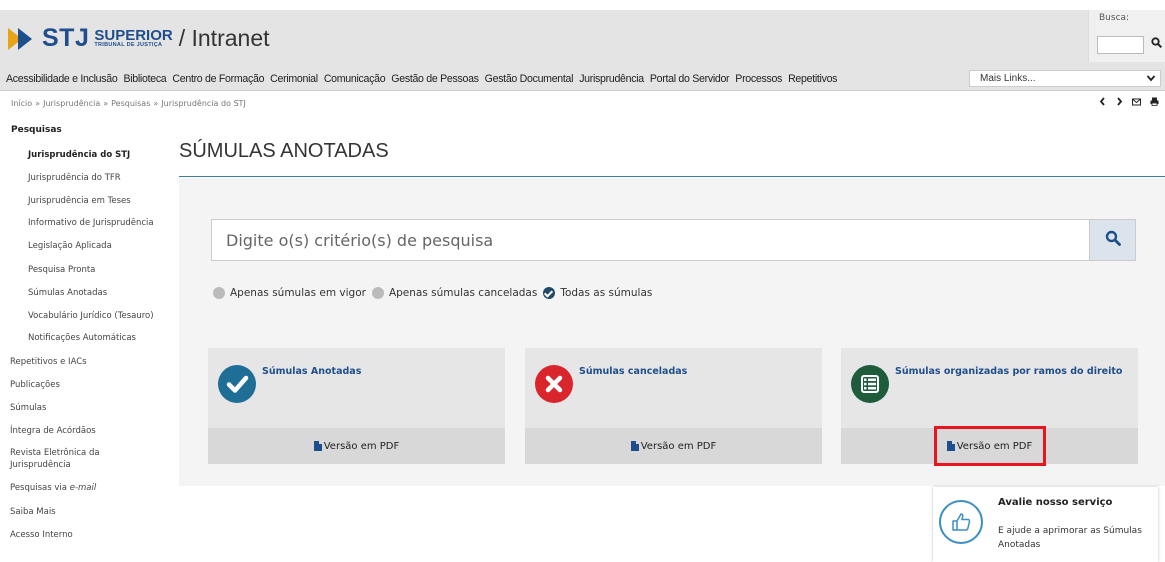  I want to click on top-strip, so click(582, 5).